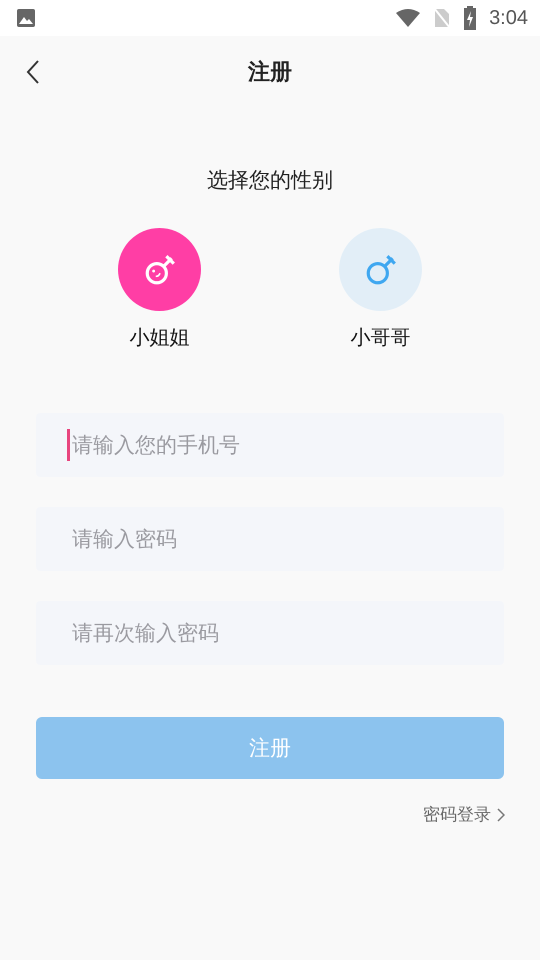 The height and width of the screenshot is (960, 540). I want to click on password-login-link: 密码登录, so click(464, 814).